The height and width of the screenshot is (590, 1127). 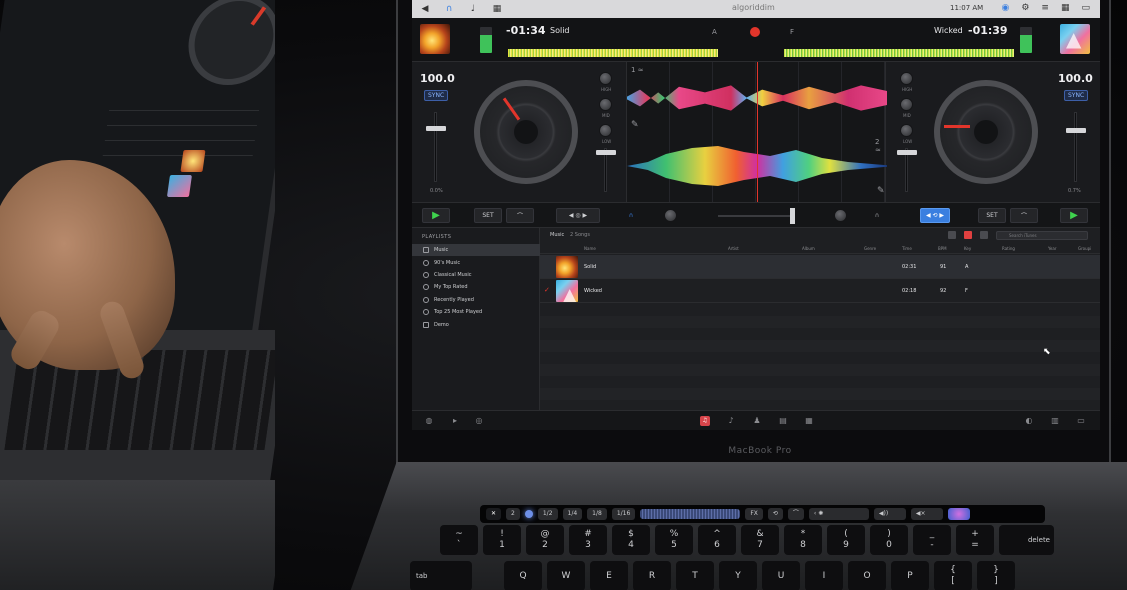 I want to click on column-header-album: Album, so click(x=808, y=248).